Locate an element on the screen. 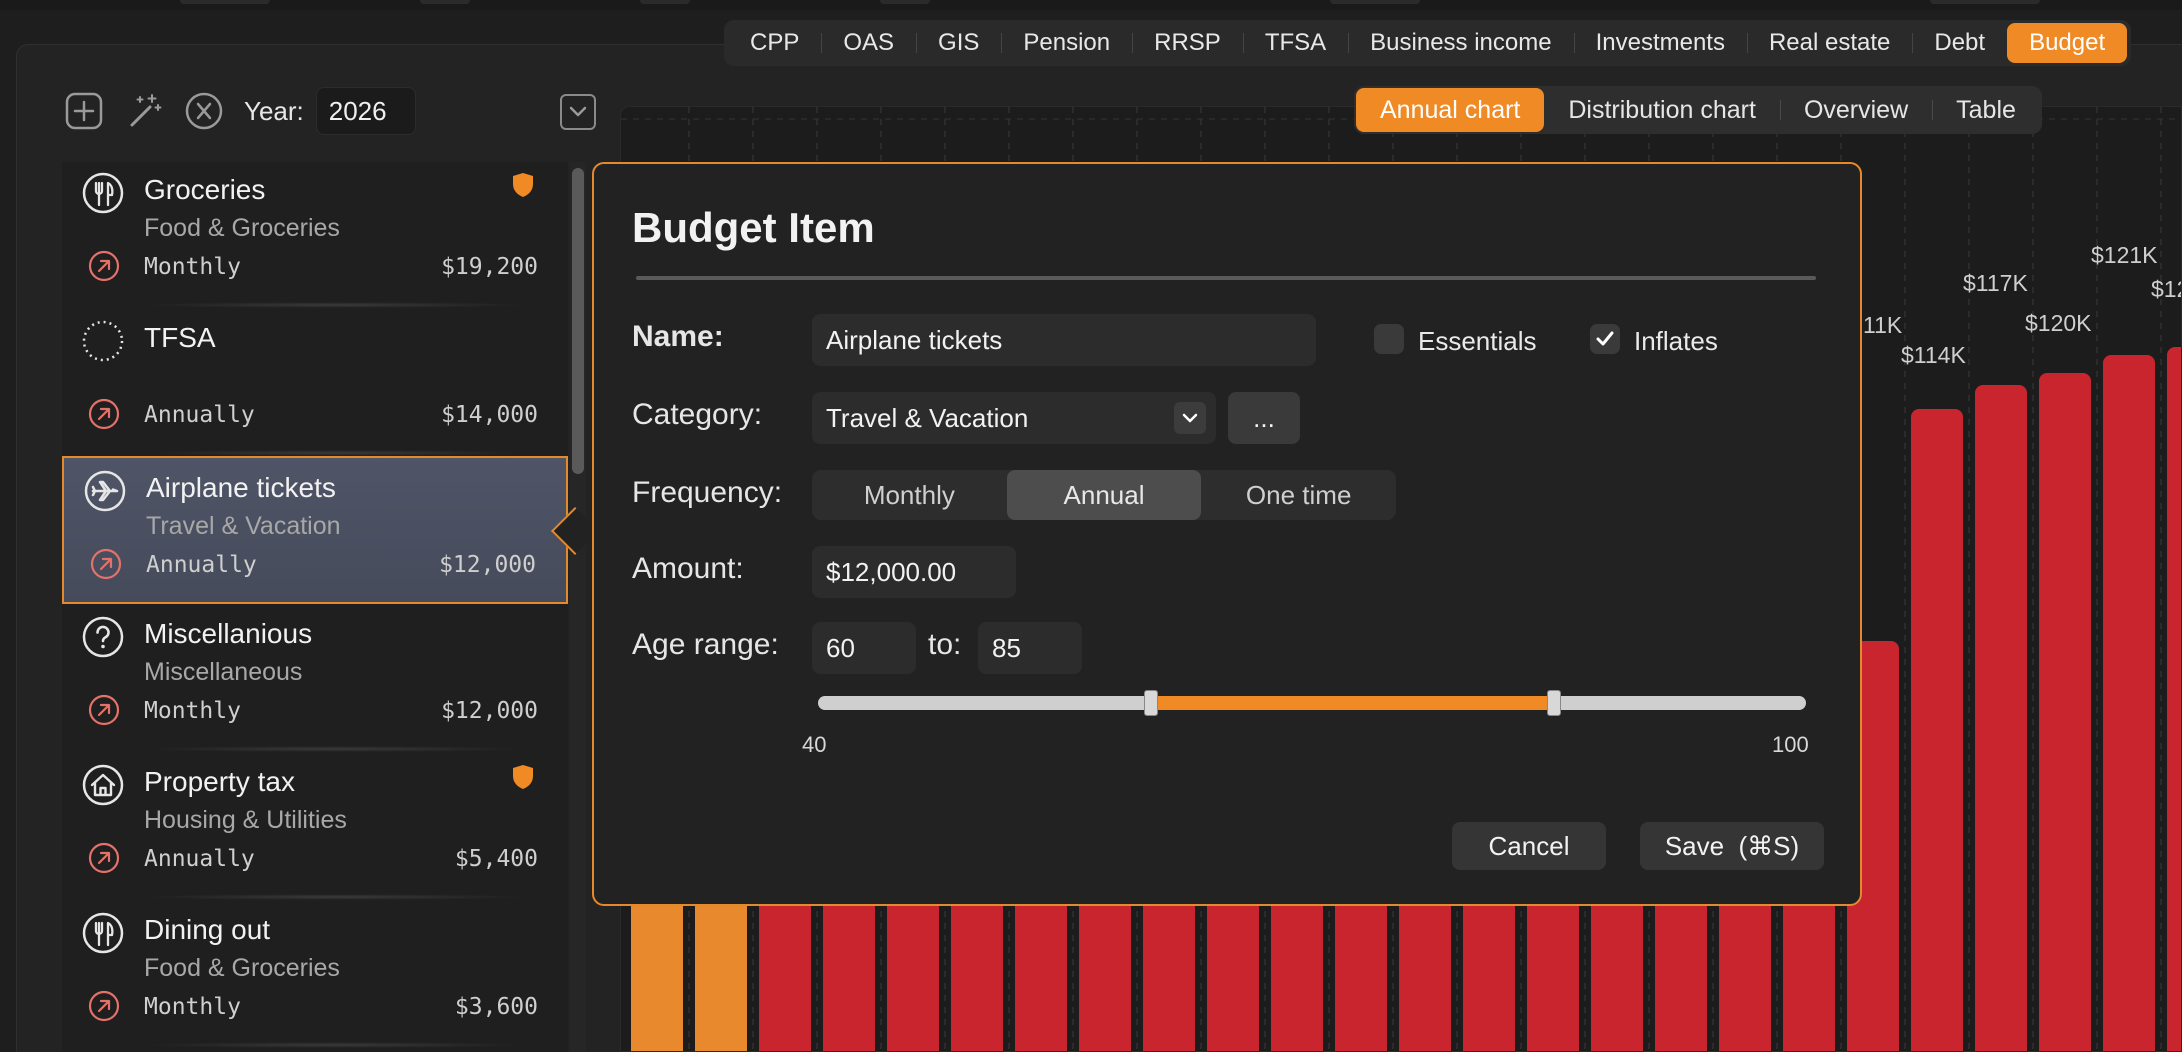 Image resolution: width=2182 pixels, height=1052 pixels. toolbar: Year: 2026 is located at coordinates (240, 111).